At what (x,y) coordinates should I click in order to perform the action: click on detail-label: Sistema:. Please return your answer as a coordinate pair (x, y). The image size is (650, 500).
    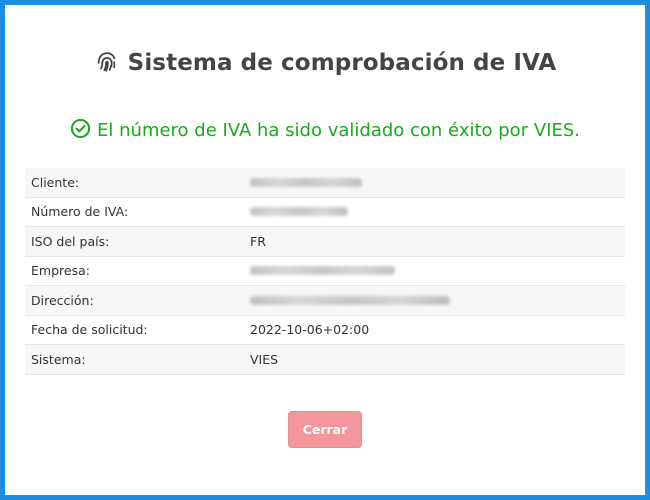
    Looking at the image, I should click on (58, 359).